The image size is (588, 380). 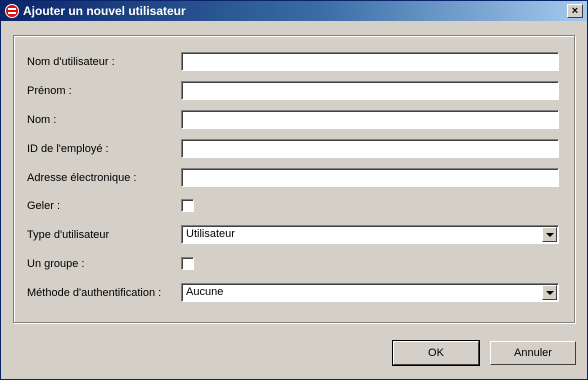 I want to click on firstname-field, so click(x=370, y=90).